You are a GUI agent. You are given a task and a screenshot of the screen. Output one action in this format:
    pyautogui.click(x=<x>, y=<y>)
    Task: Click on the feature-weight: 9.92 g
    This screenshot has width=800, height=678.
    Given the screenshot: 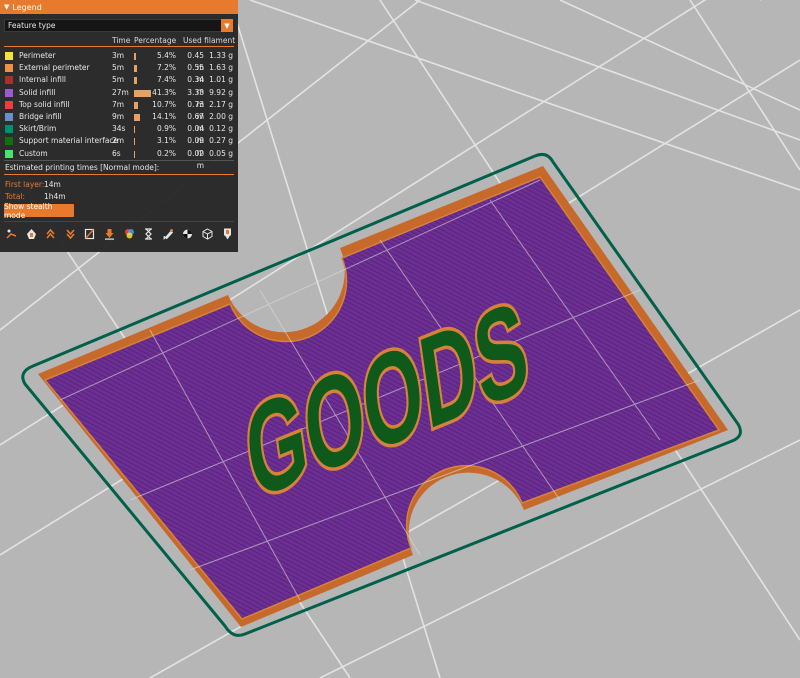 What is the action you would take?
    pyautogui.click(x=221, y=92)
    